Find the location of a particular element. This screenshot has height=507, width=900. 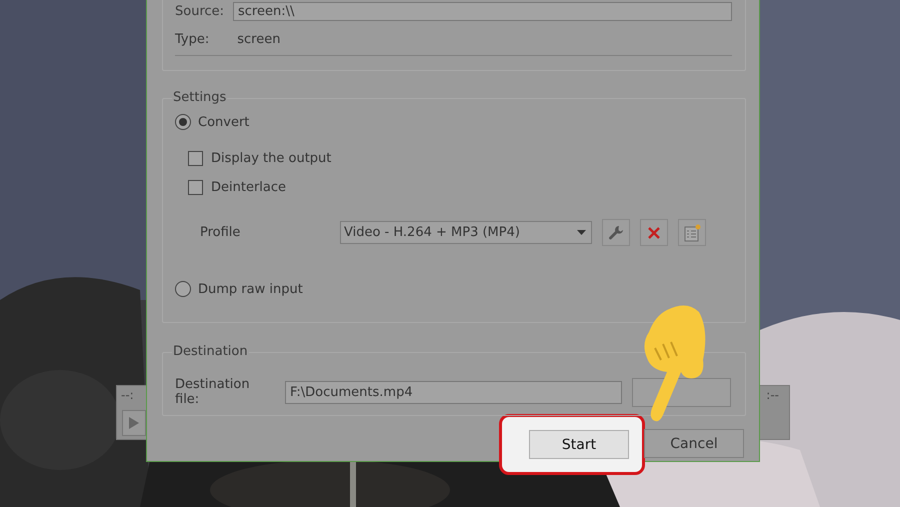

checkbox-label: Deinterlace is located at coordinates (248, 187).